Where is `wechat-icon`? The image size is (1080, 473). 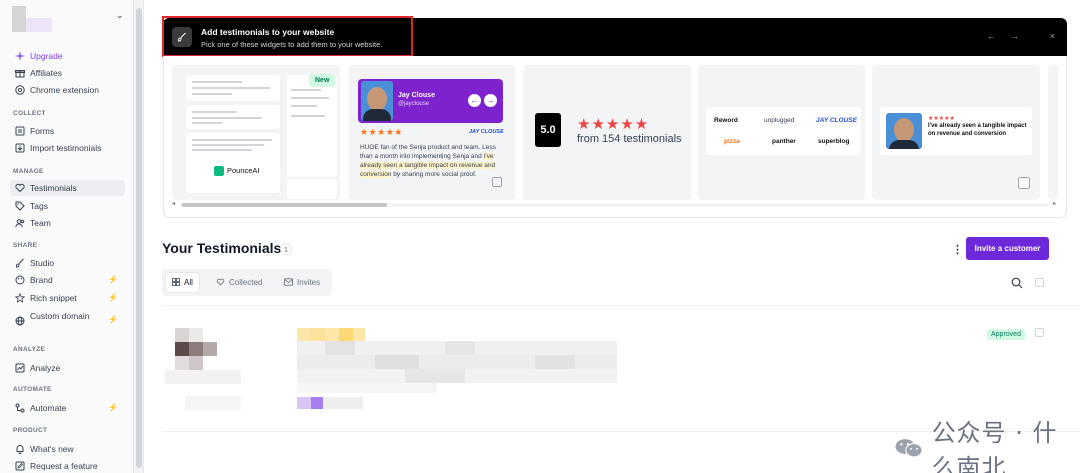
wechat-icon is located at coordinates (909, 448).